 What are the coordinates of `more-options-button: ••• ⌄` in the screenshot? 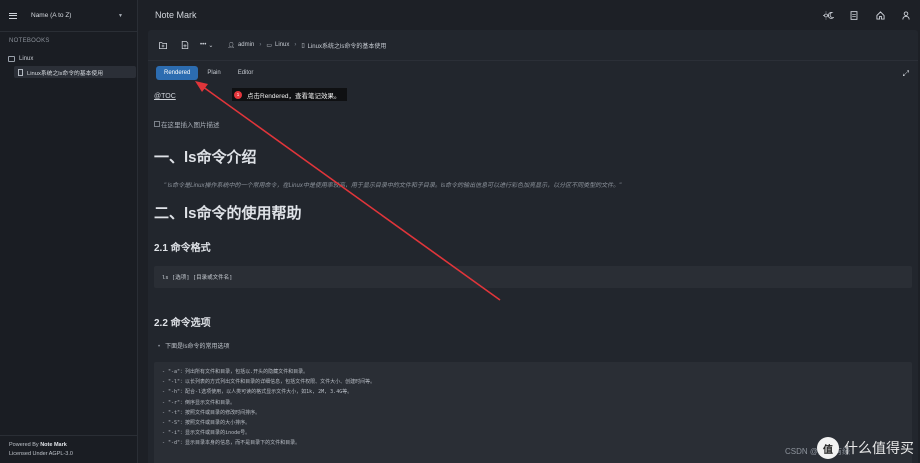 It's located at (206, 45).